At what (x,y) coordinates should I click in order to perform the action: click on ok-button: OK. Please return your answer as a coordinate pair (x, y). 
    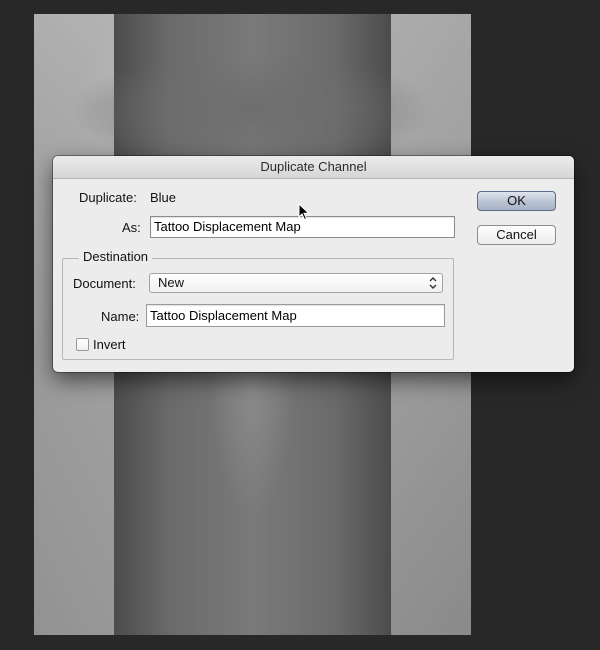
    Looking at the image, I should click on (516, 201).